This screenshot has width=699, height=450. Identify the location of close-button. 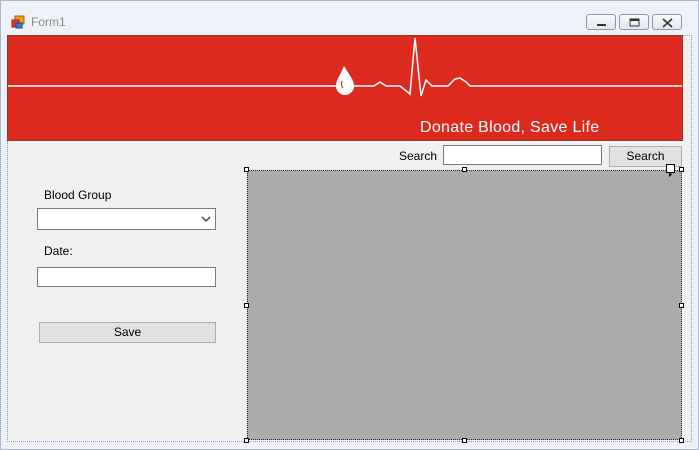
(667, 22).